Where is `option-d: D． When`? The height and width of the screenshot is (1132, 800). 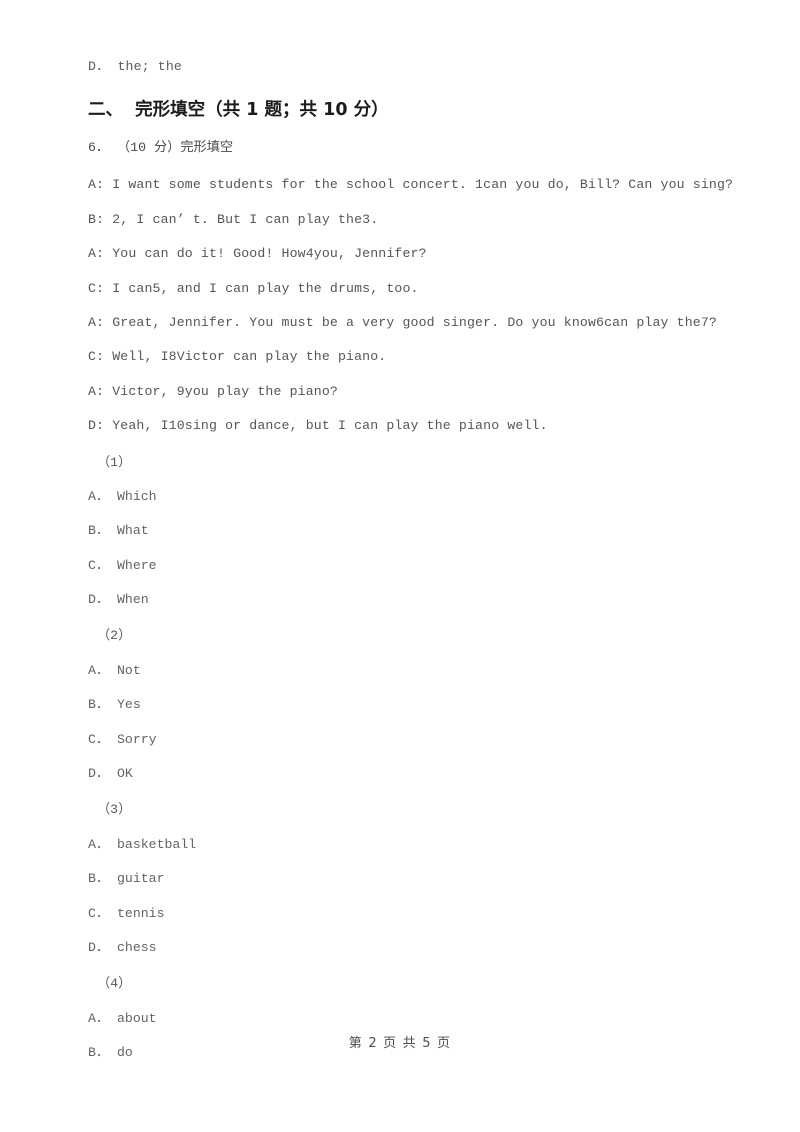 option-d: D． When is located at coordinates (400, 600).